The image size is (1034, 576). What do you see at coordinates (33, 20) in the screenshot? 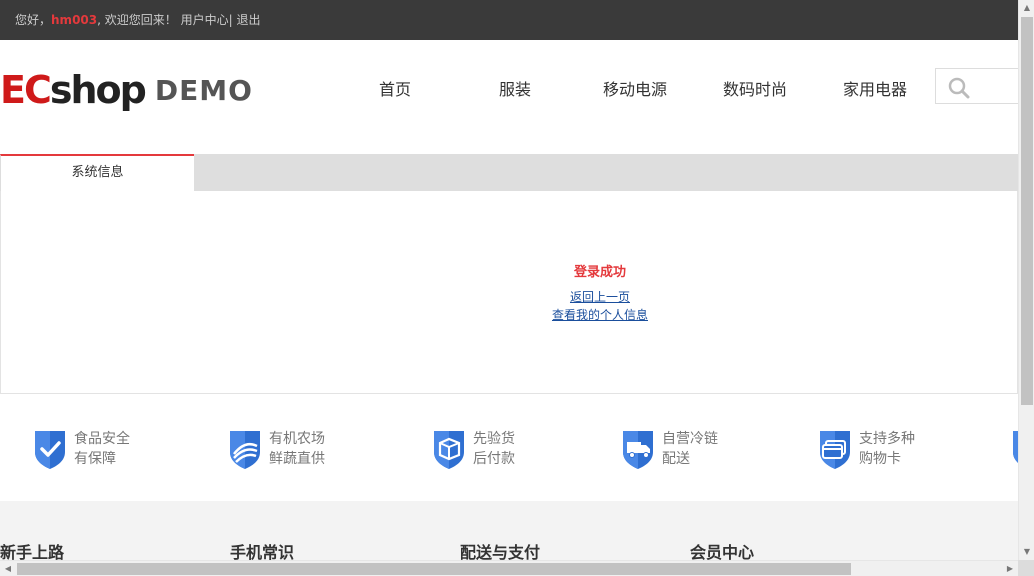
I see `greeting-text: 您好，` at bounding box center [33, 20].